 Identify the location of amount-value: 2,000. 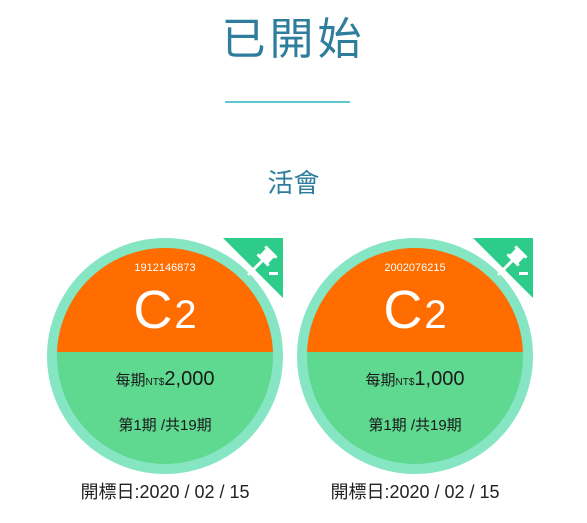
(189, 379).